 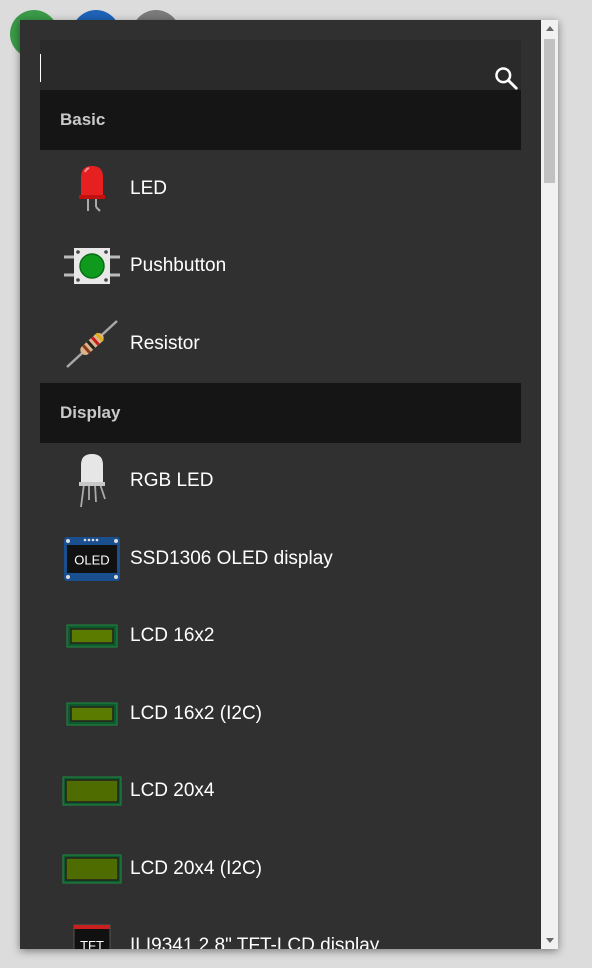 What do you see at coordinates (172, 791) in the screenshot?
I see `part-label: LCD 20x4` at bounding box center [172, 791].